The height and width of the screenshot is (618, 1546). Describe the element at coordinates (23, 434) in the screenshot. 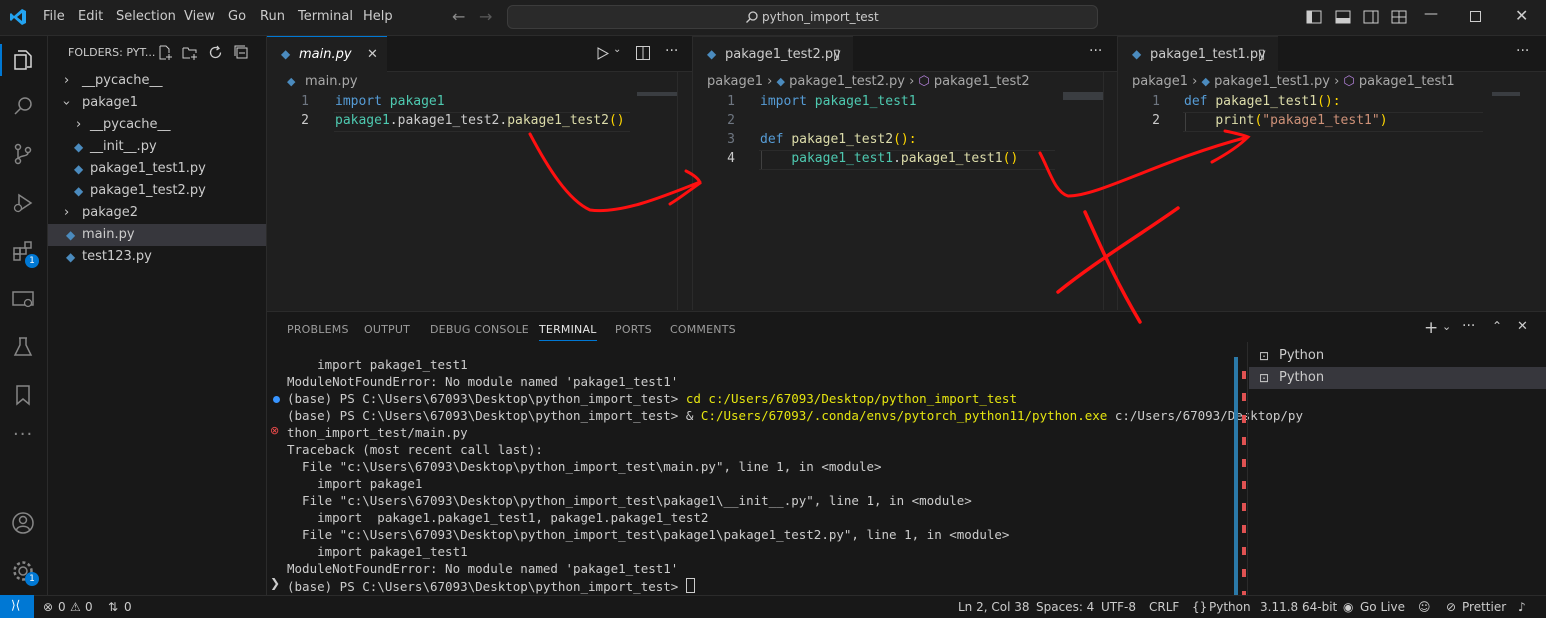

I see `more-views-icon: ···` at that location.